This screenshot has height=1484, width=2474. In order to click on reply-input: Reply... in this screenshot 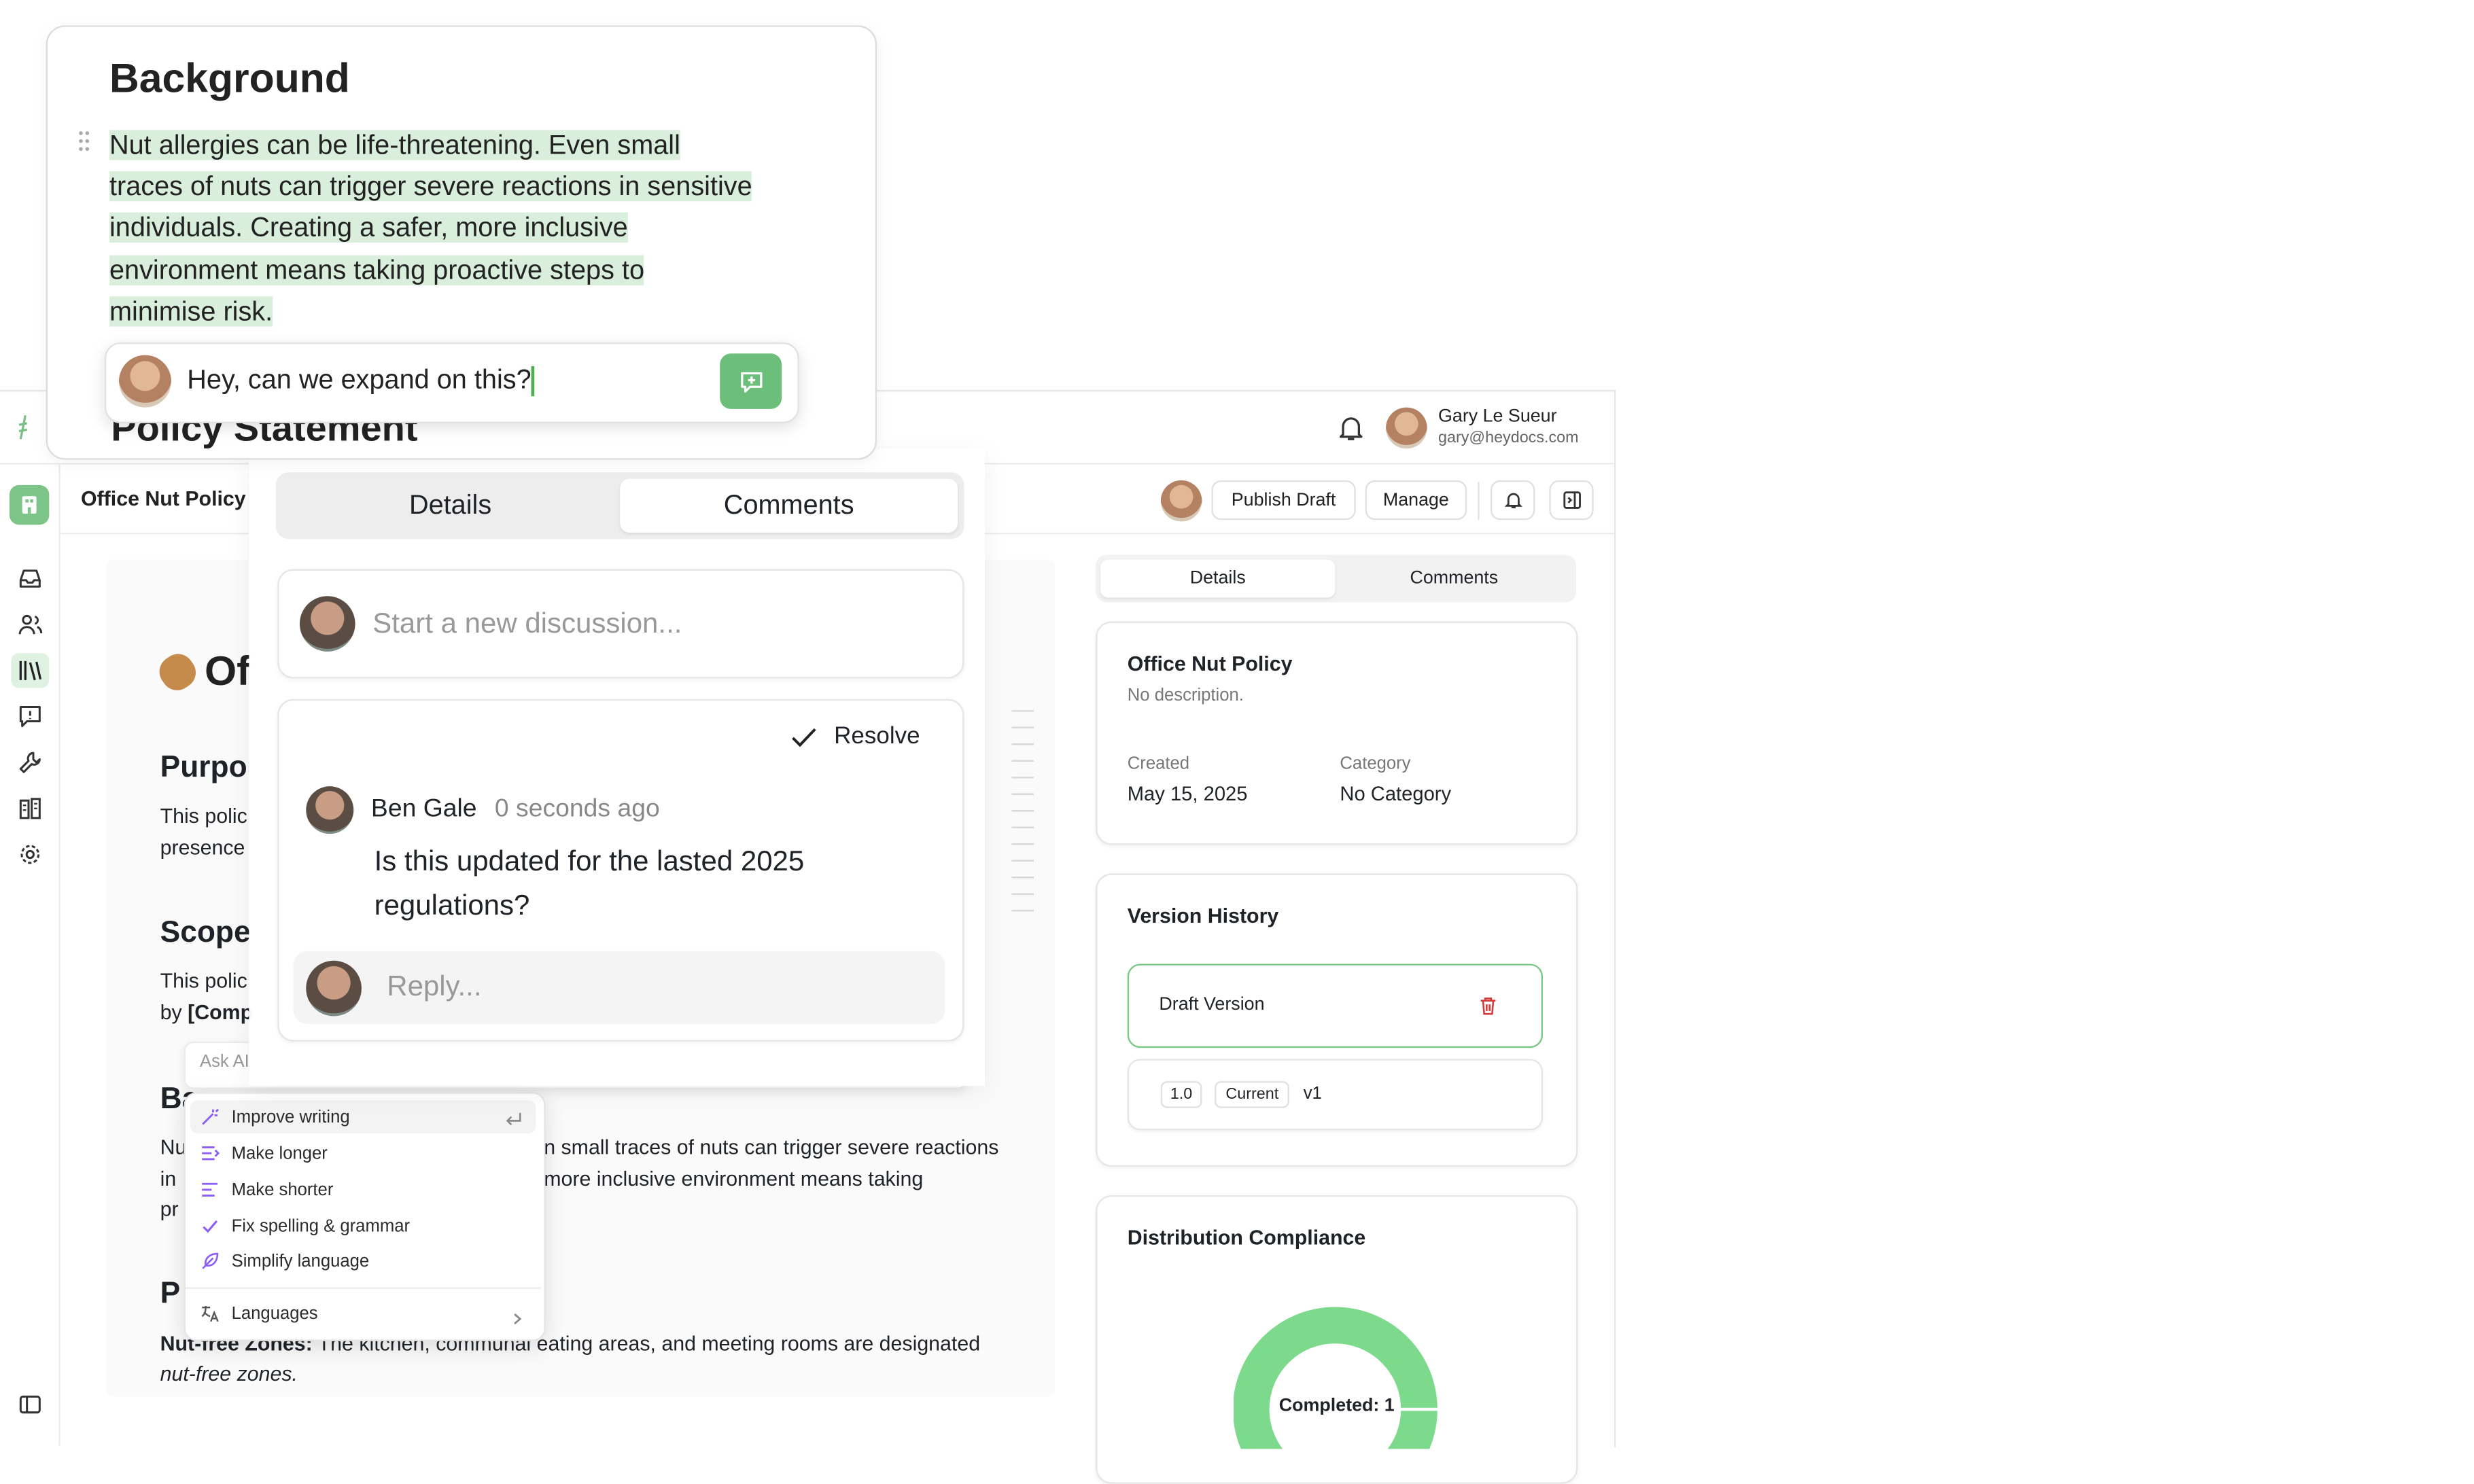, I will do `click(434, 987)`.